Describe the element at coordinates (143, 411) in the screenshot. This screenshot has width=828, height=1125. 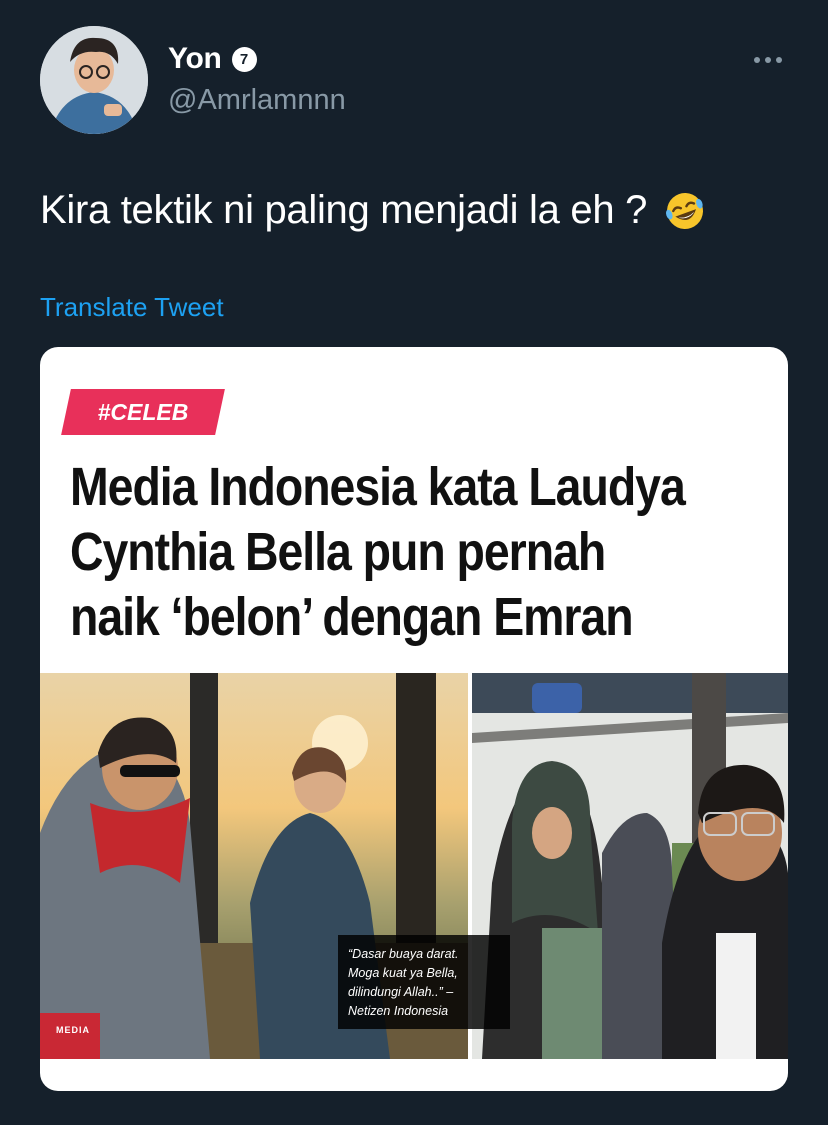
I see `celeb-tag: #CELEB` at that location.